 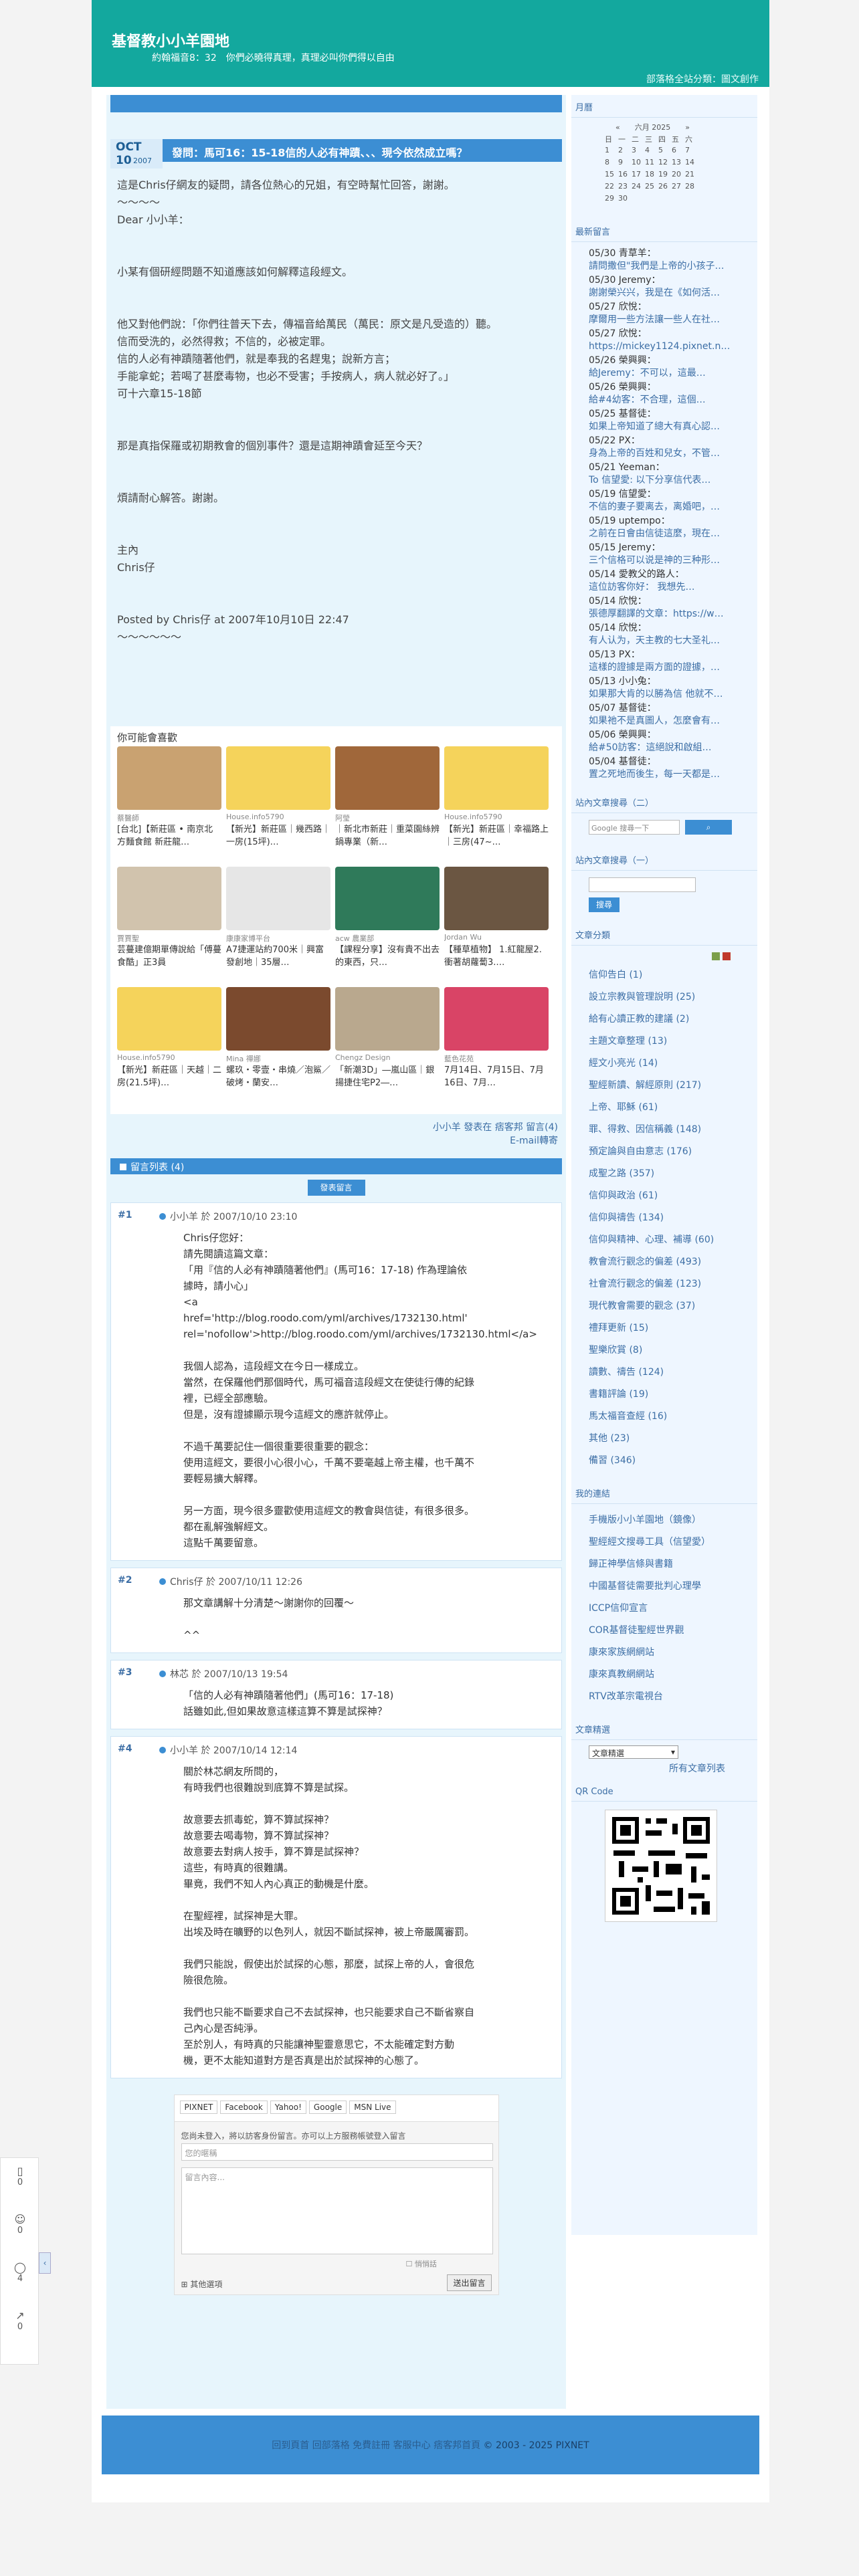 What do you see at coordinates (20, 2225) in the screenshot?
I see `like-action: ☺ 0` at bounding box center [20, 2225].